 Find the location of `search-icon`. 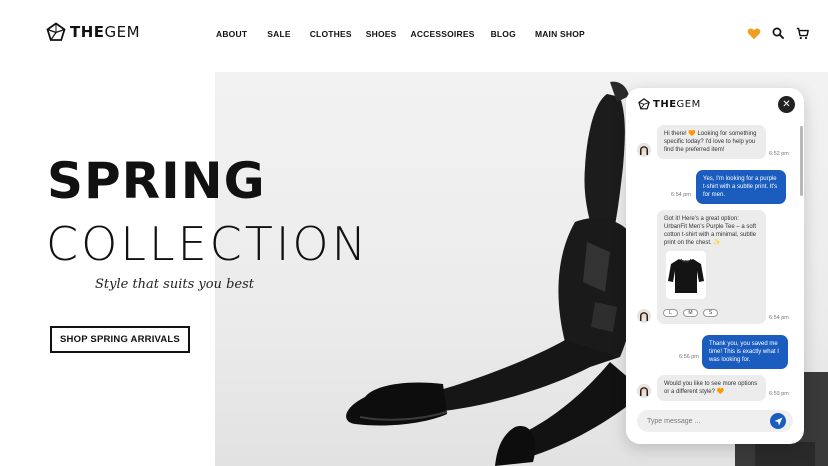

search-icon is located at coordinates (778, 33).